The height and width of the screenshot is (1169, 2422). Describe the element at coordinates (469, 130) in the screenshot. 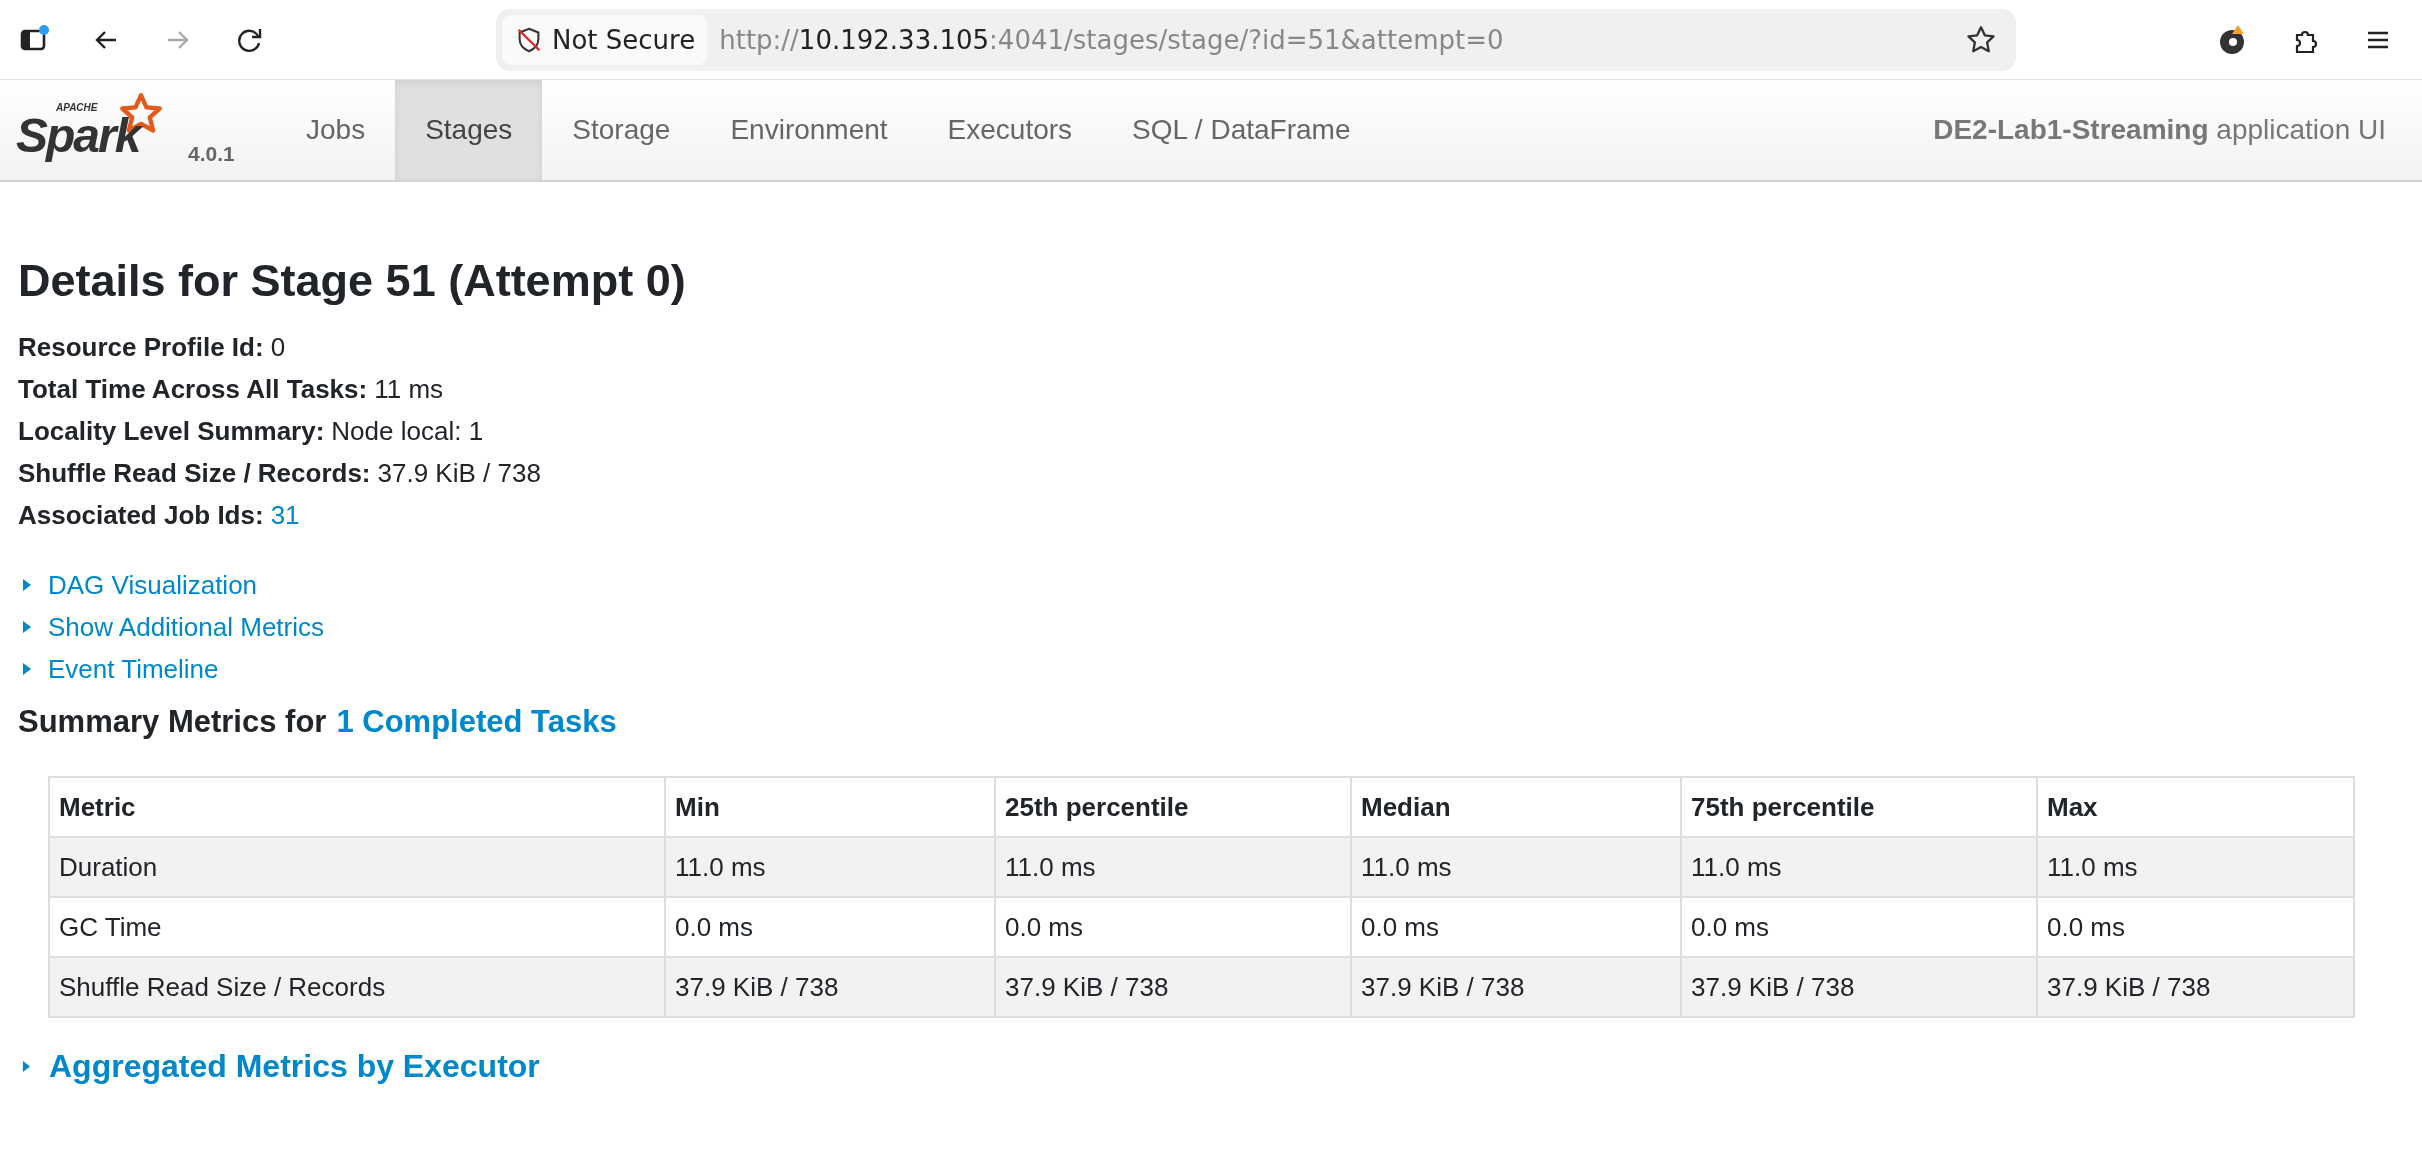

I see `nav-tab: Stages` at that location.